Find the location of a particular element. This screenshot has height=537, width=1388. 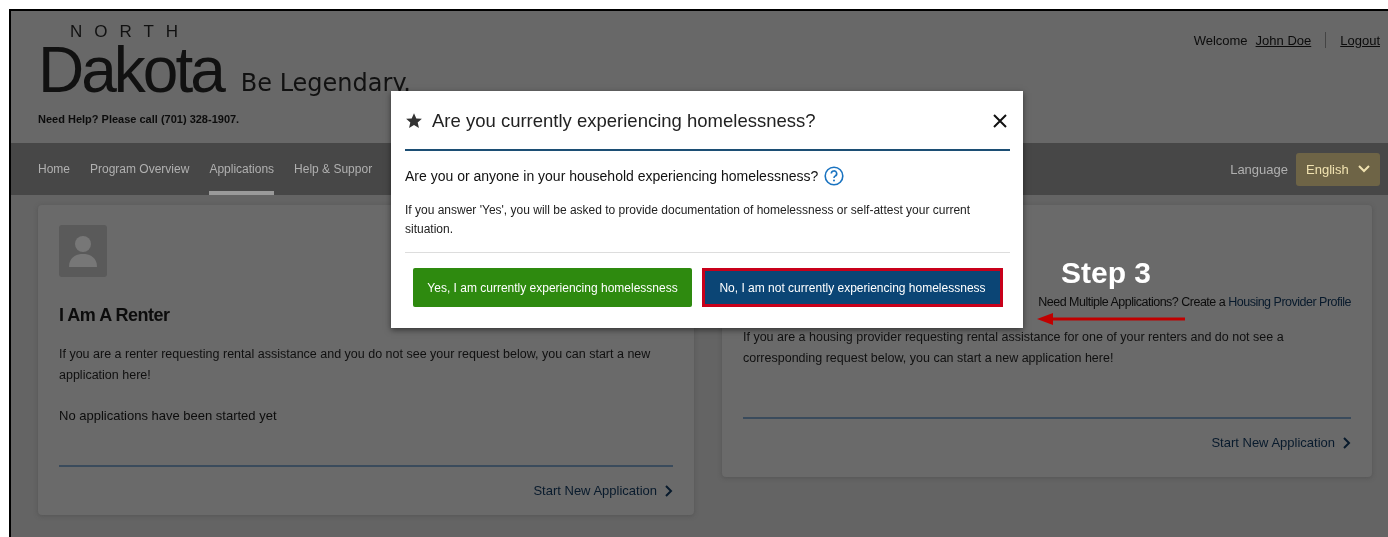

no-button: No, I am not currently experiencing homelessness is located at coordinates (852, 287).